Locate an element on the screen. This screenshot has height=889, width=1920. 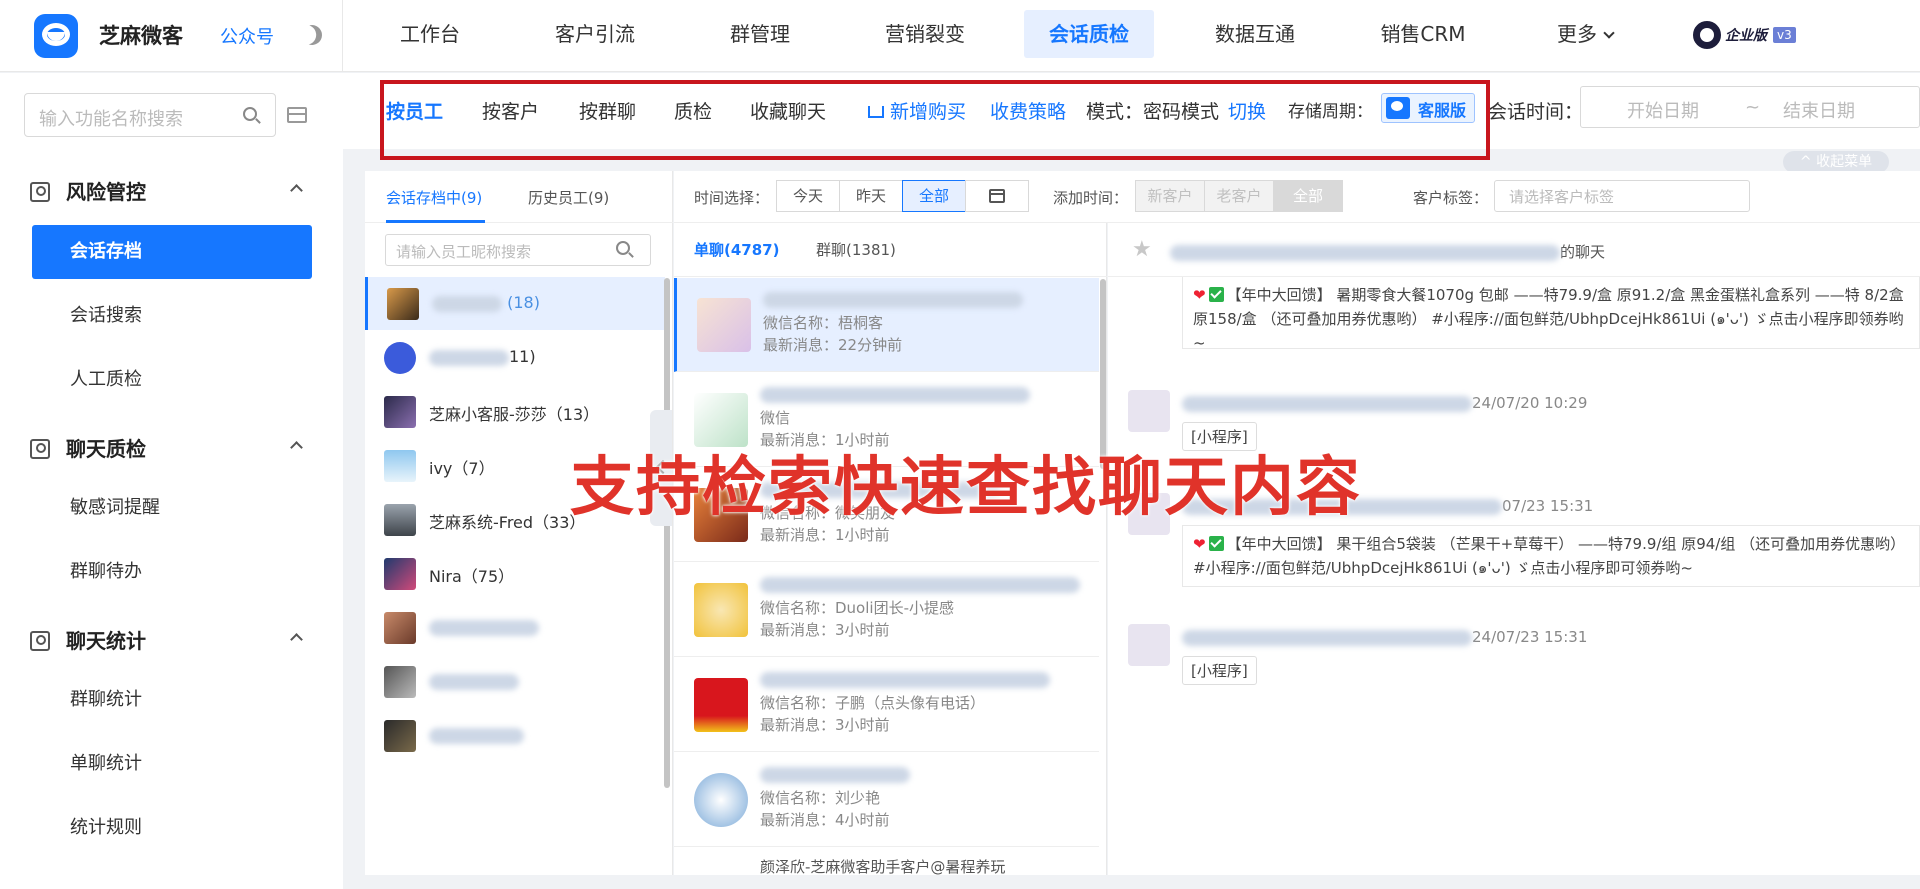
nav-customer-acquisition: 客户引流 is located at coordinates (595, 34).